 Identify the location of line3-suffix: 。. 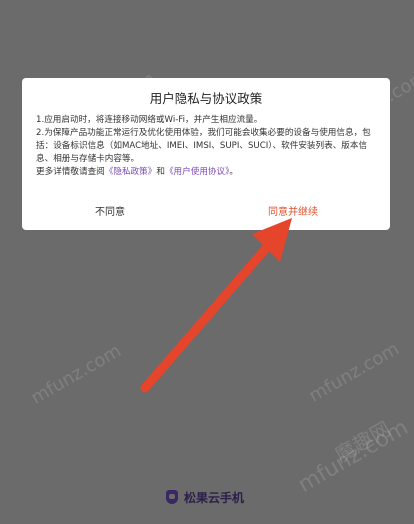
(234, 172).